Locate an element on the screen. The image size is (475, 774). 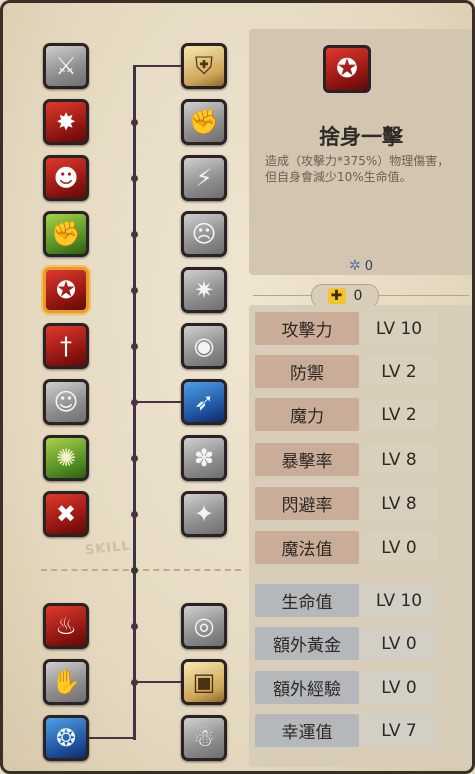
plus-icon: ✚ is located at coordinates (336, 296).